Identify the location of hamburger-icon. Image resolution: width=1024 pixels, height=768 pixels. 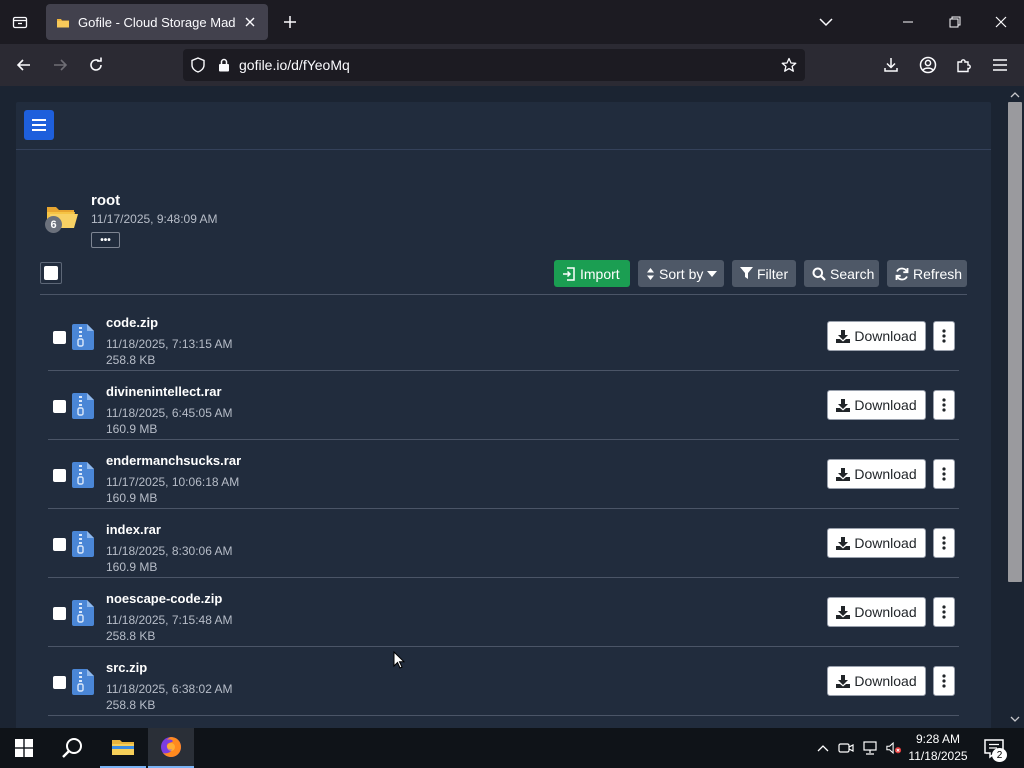
(1000, 65).